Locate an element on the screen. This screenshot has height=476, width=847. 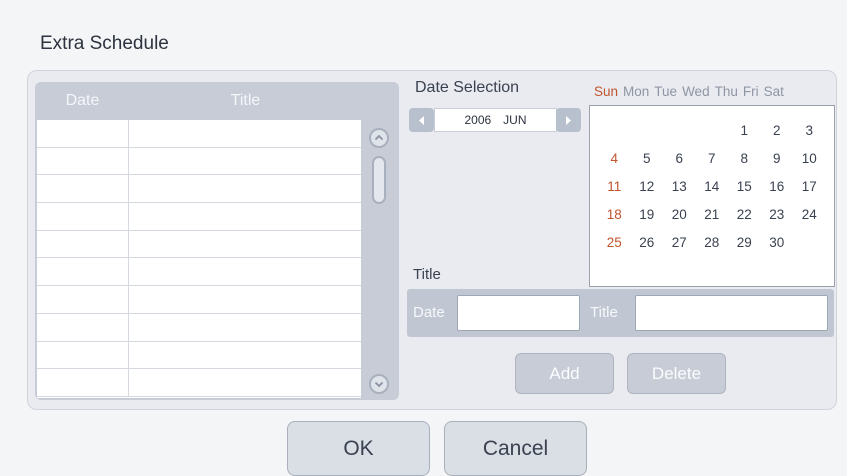
calendar-day: 20 is located at coordinates (679, 215).